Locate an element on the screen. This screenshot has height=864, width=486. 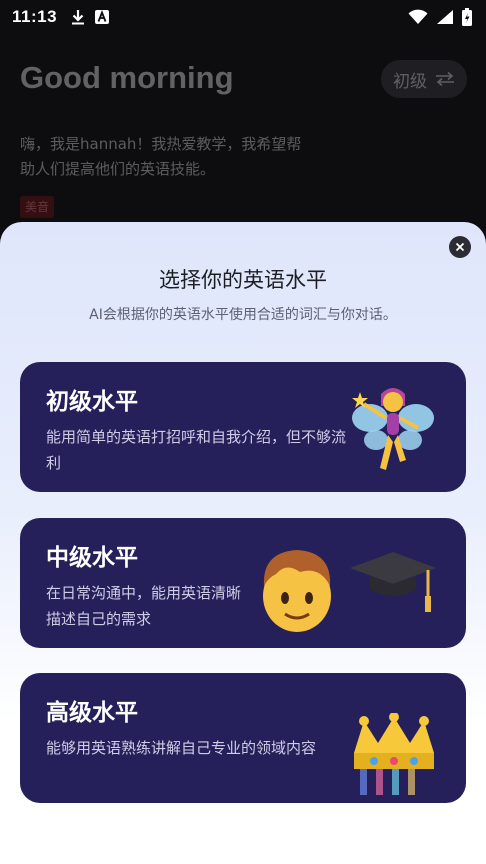
graduation-cap-icon is located at coordinates (393, 582).